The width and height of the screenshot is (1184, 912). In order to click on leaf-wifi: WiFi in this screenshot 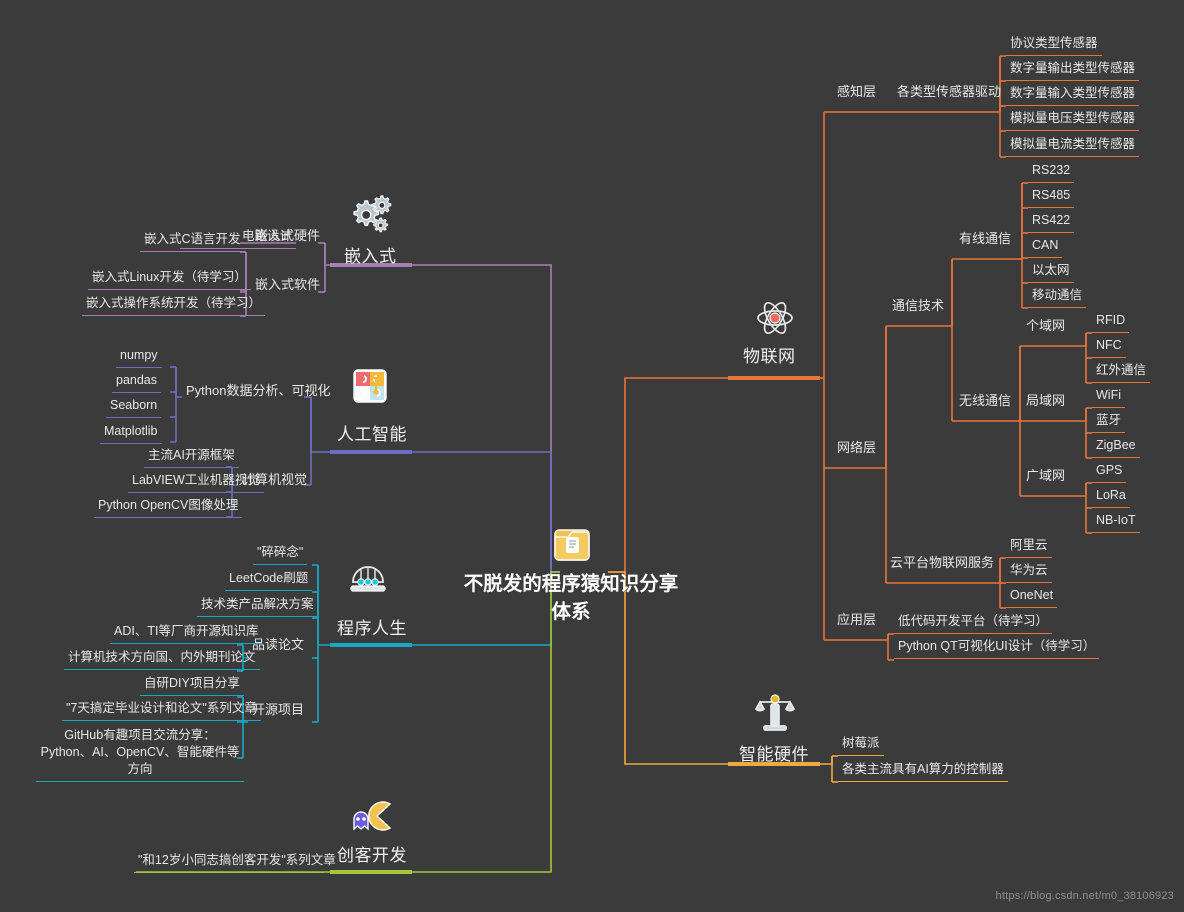, I will do `click(1108, 398)`.